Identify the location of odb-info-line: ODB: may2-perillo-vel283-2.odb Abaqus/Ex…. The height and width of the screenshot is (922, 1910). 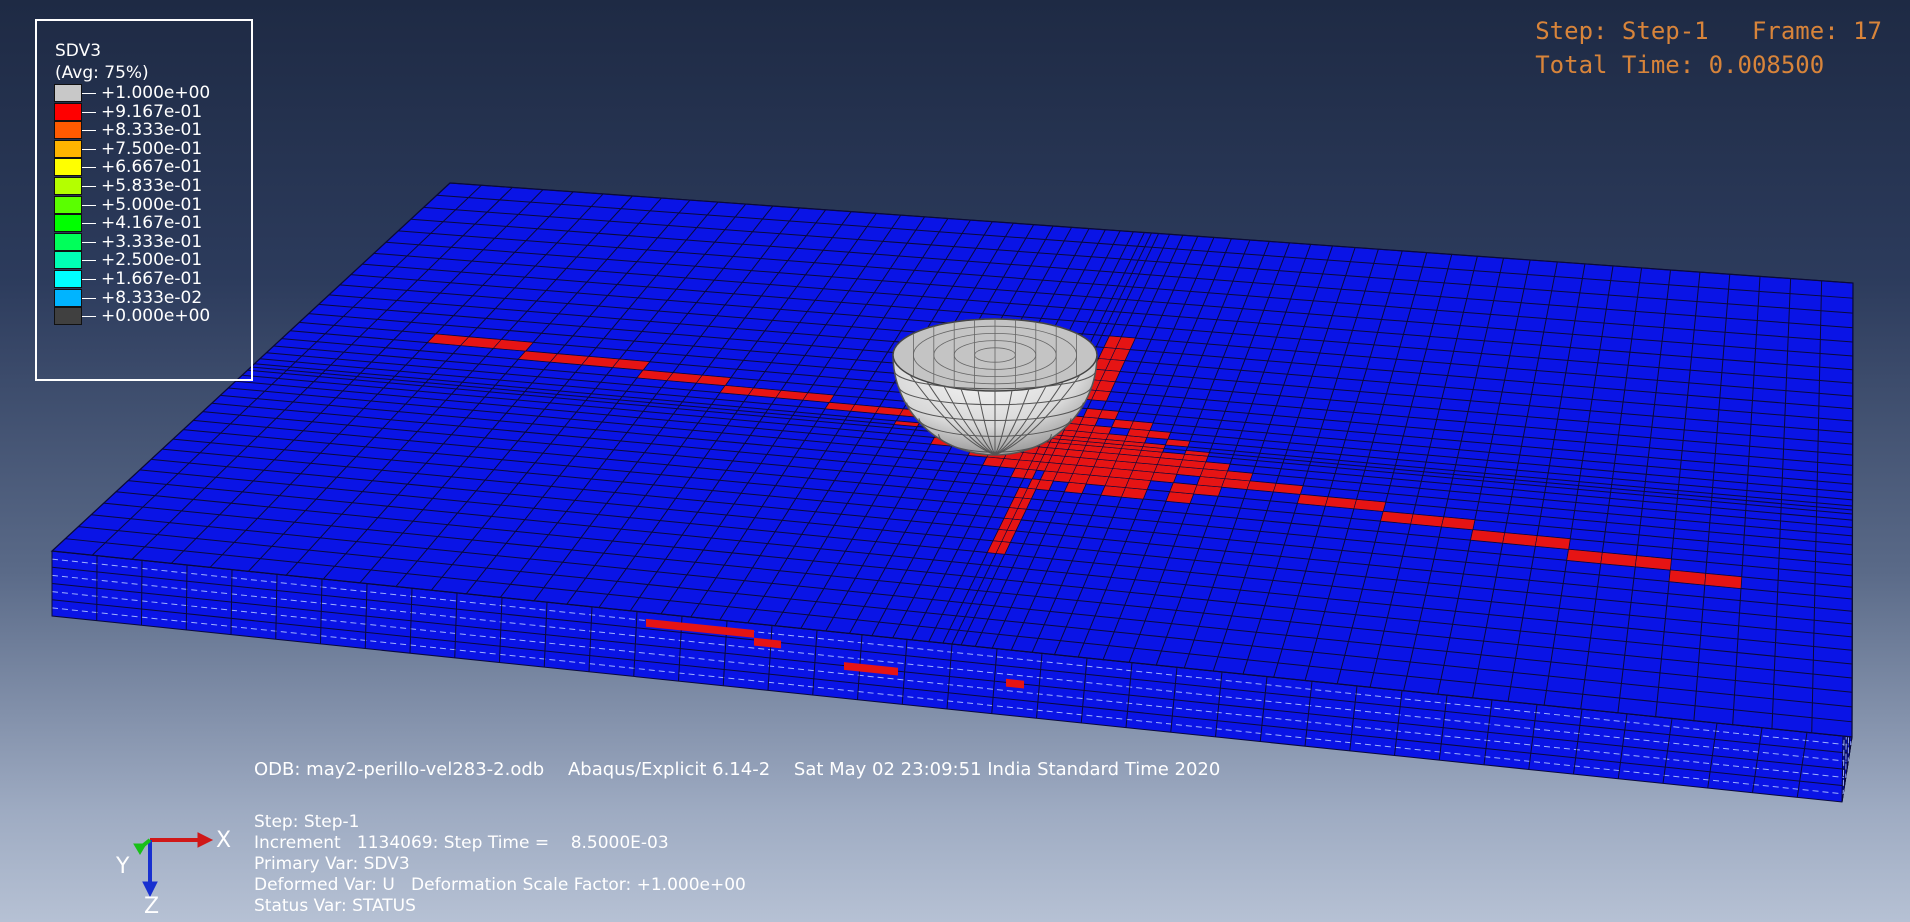
(746, 769).